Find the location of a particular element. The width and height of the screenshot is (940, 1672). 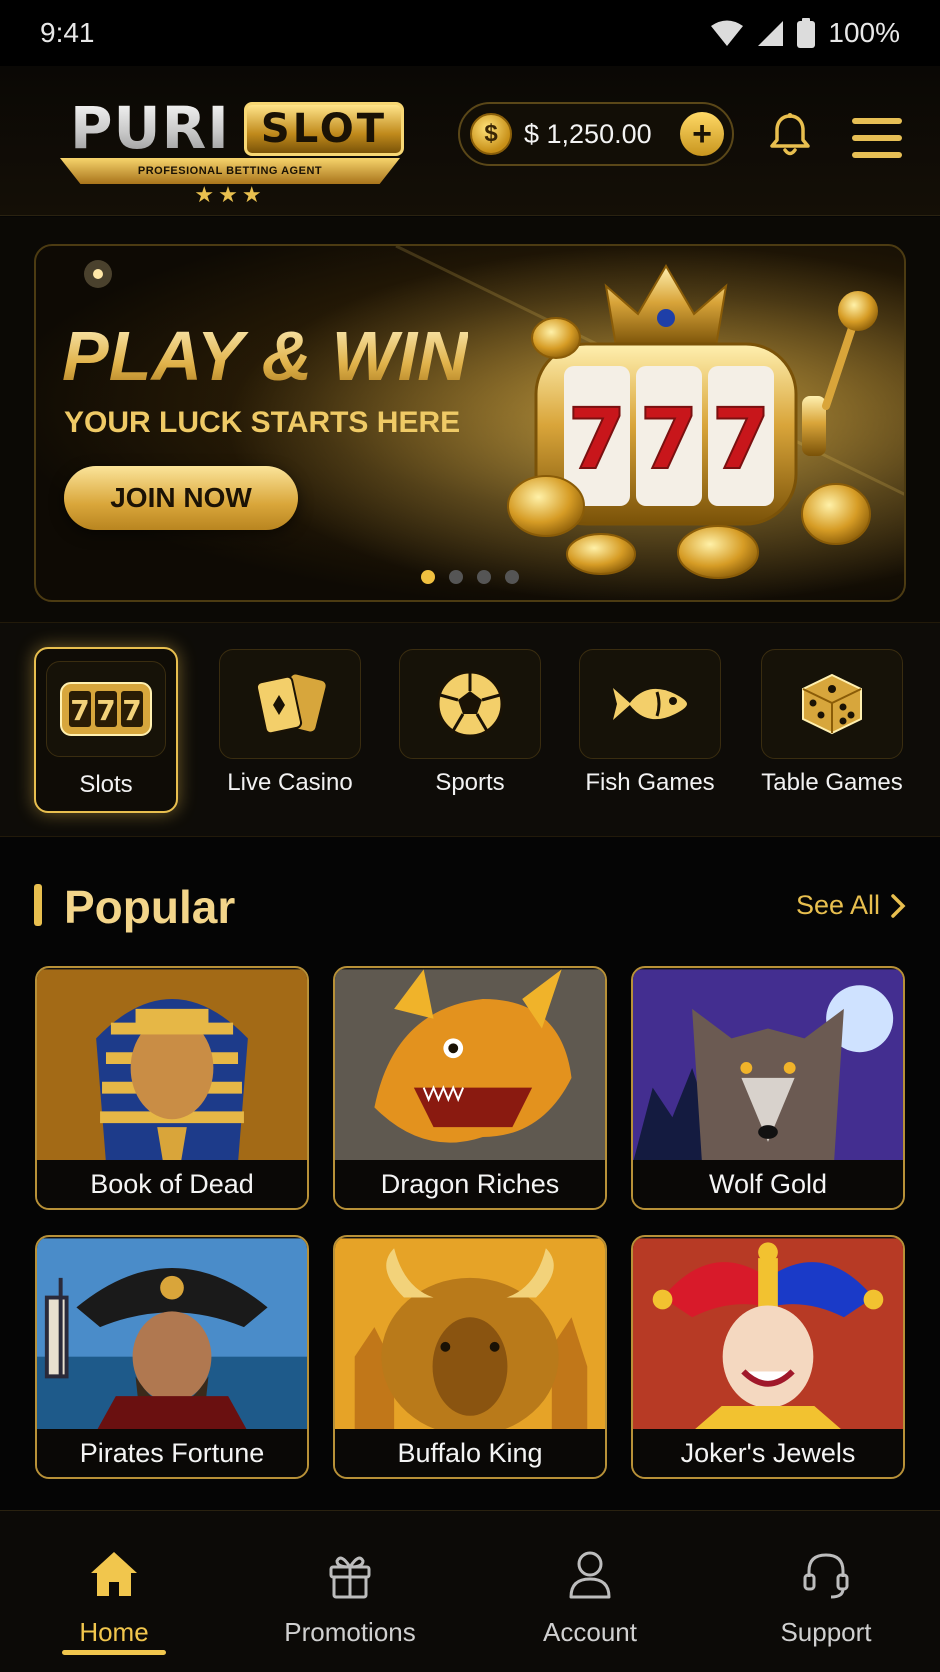

chevron-right-icon is located at coordinates (898, 905).